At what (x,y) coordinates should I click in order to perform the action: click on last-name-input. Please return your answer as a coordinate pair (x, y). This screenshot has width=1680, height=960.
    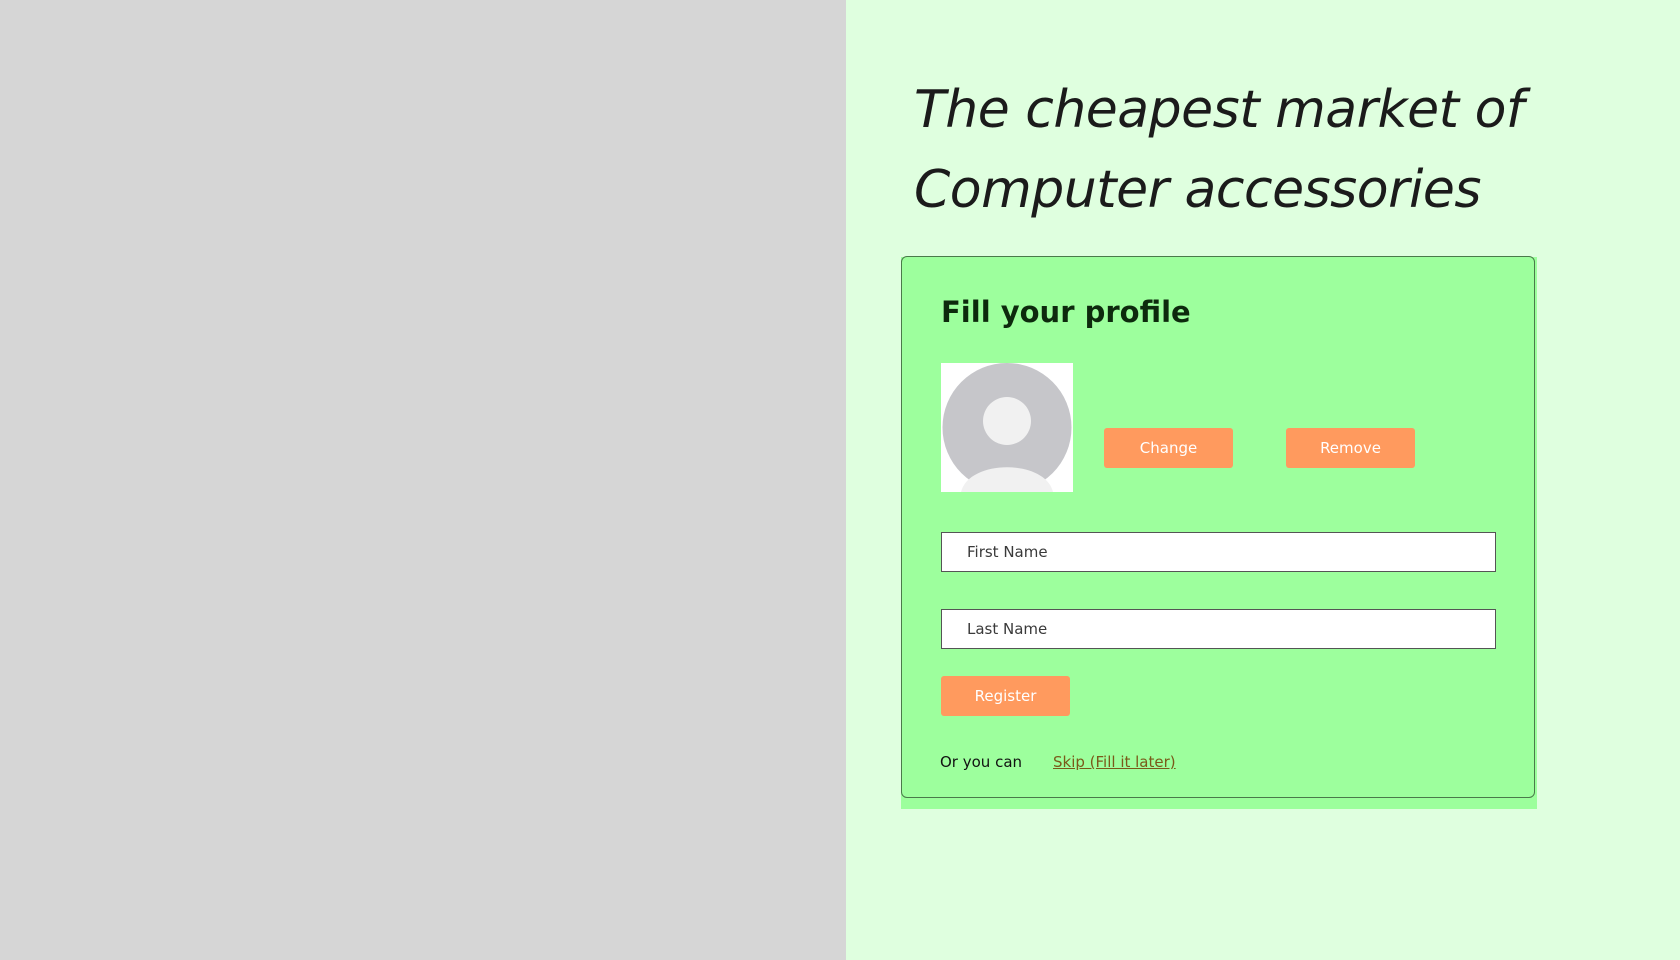
    Looking at the image, I should click on (1218, 629).